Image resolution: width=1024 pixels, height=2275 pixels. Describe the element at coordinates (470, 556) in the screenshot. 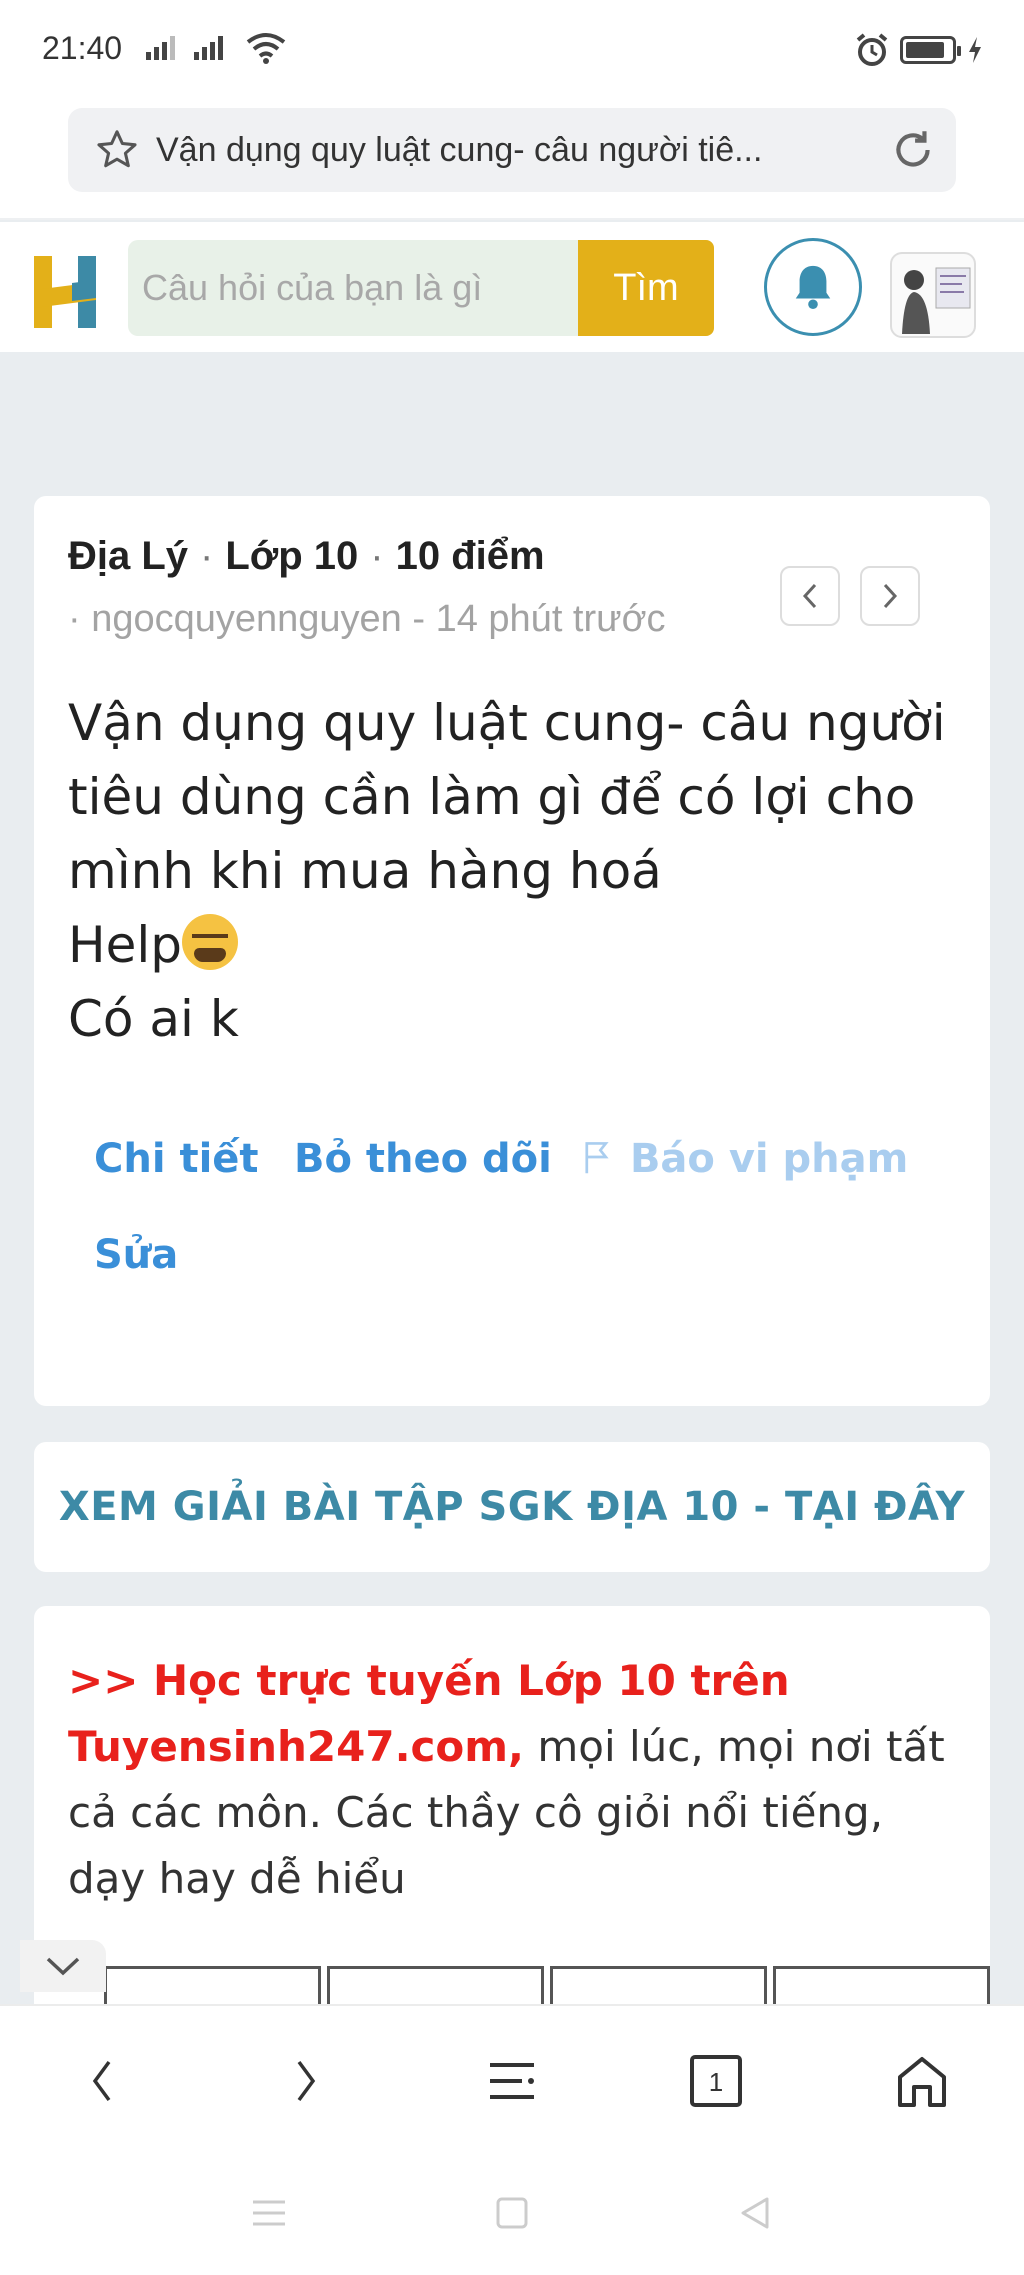

I see `points-label: 10 điểm` at that location.